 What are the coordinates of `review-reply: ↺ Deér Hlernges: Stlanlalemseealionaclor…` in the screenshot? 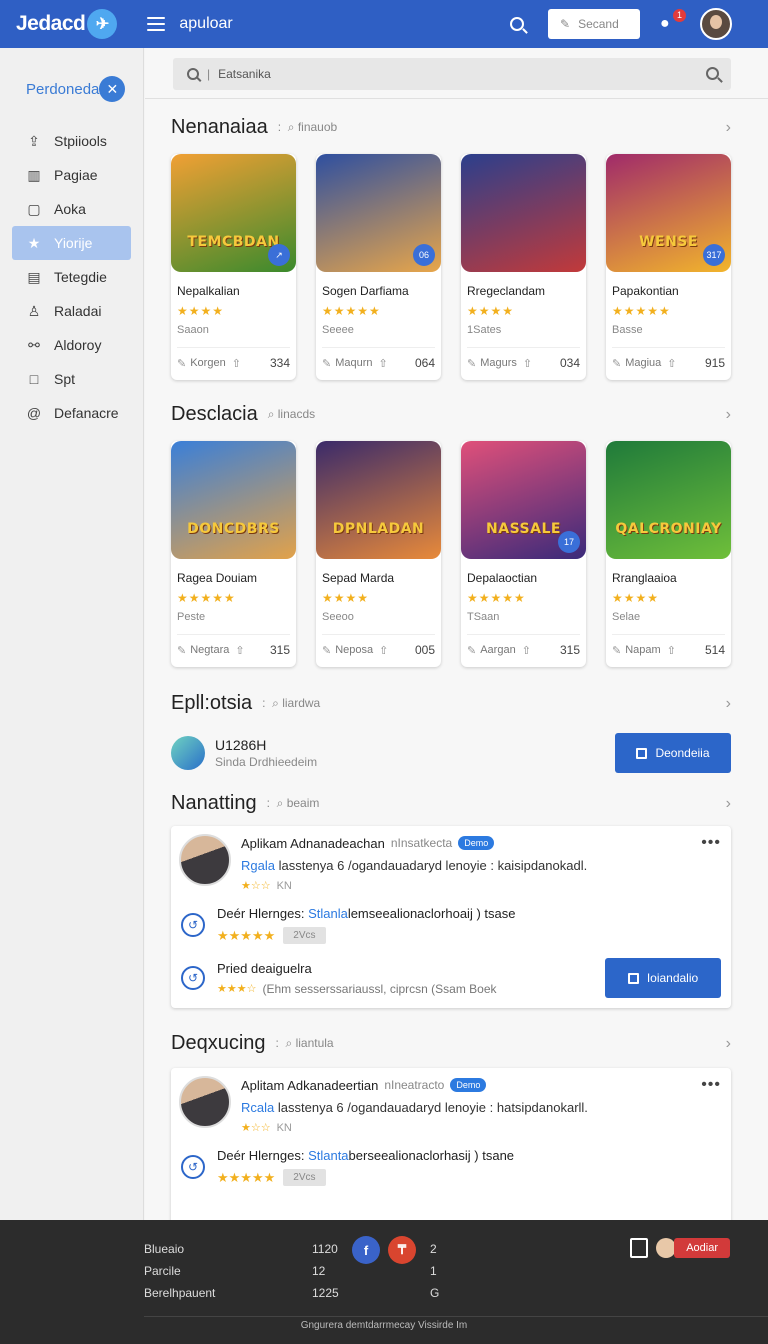 It's located at (451, 925).